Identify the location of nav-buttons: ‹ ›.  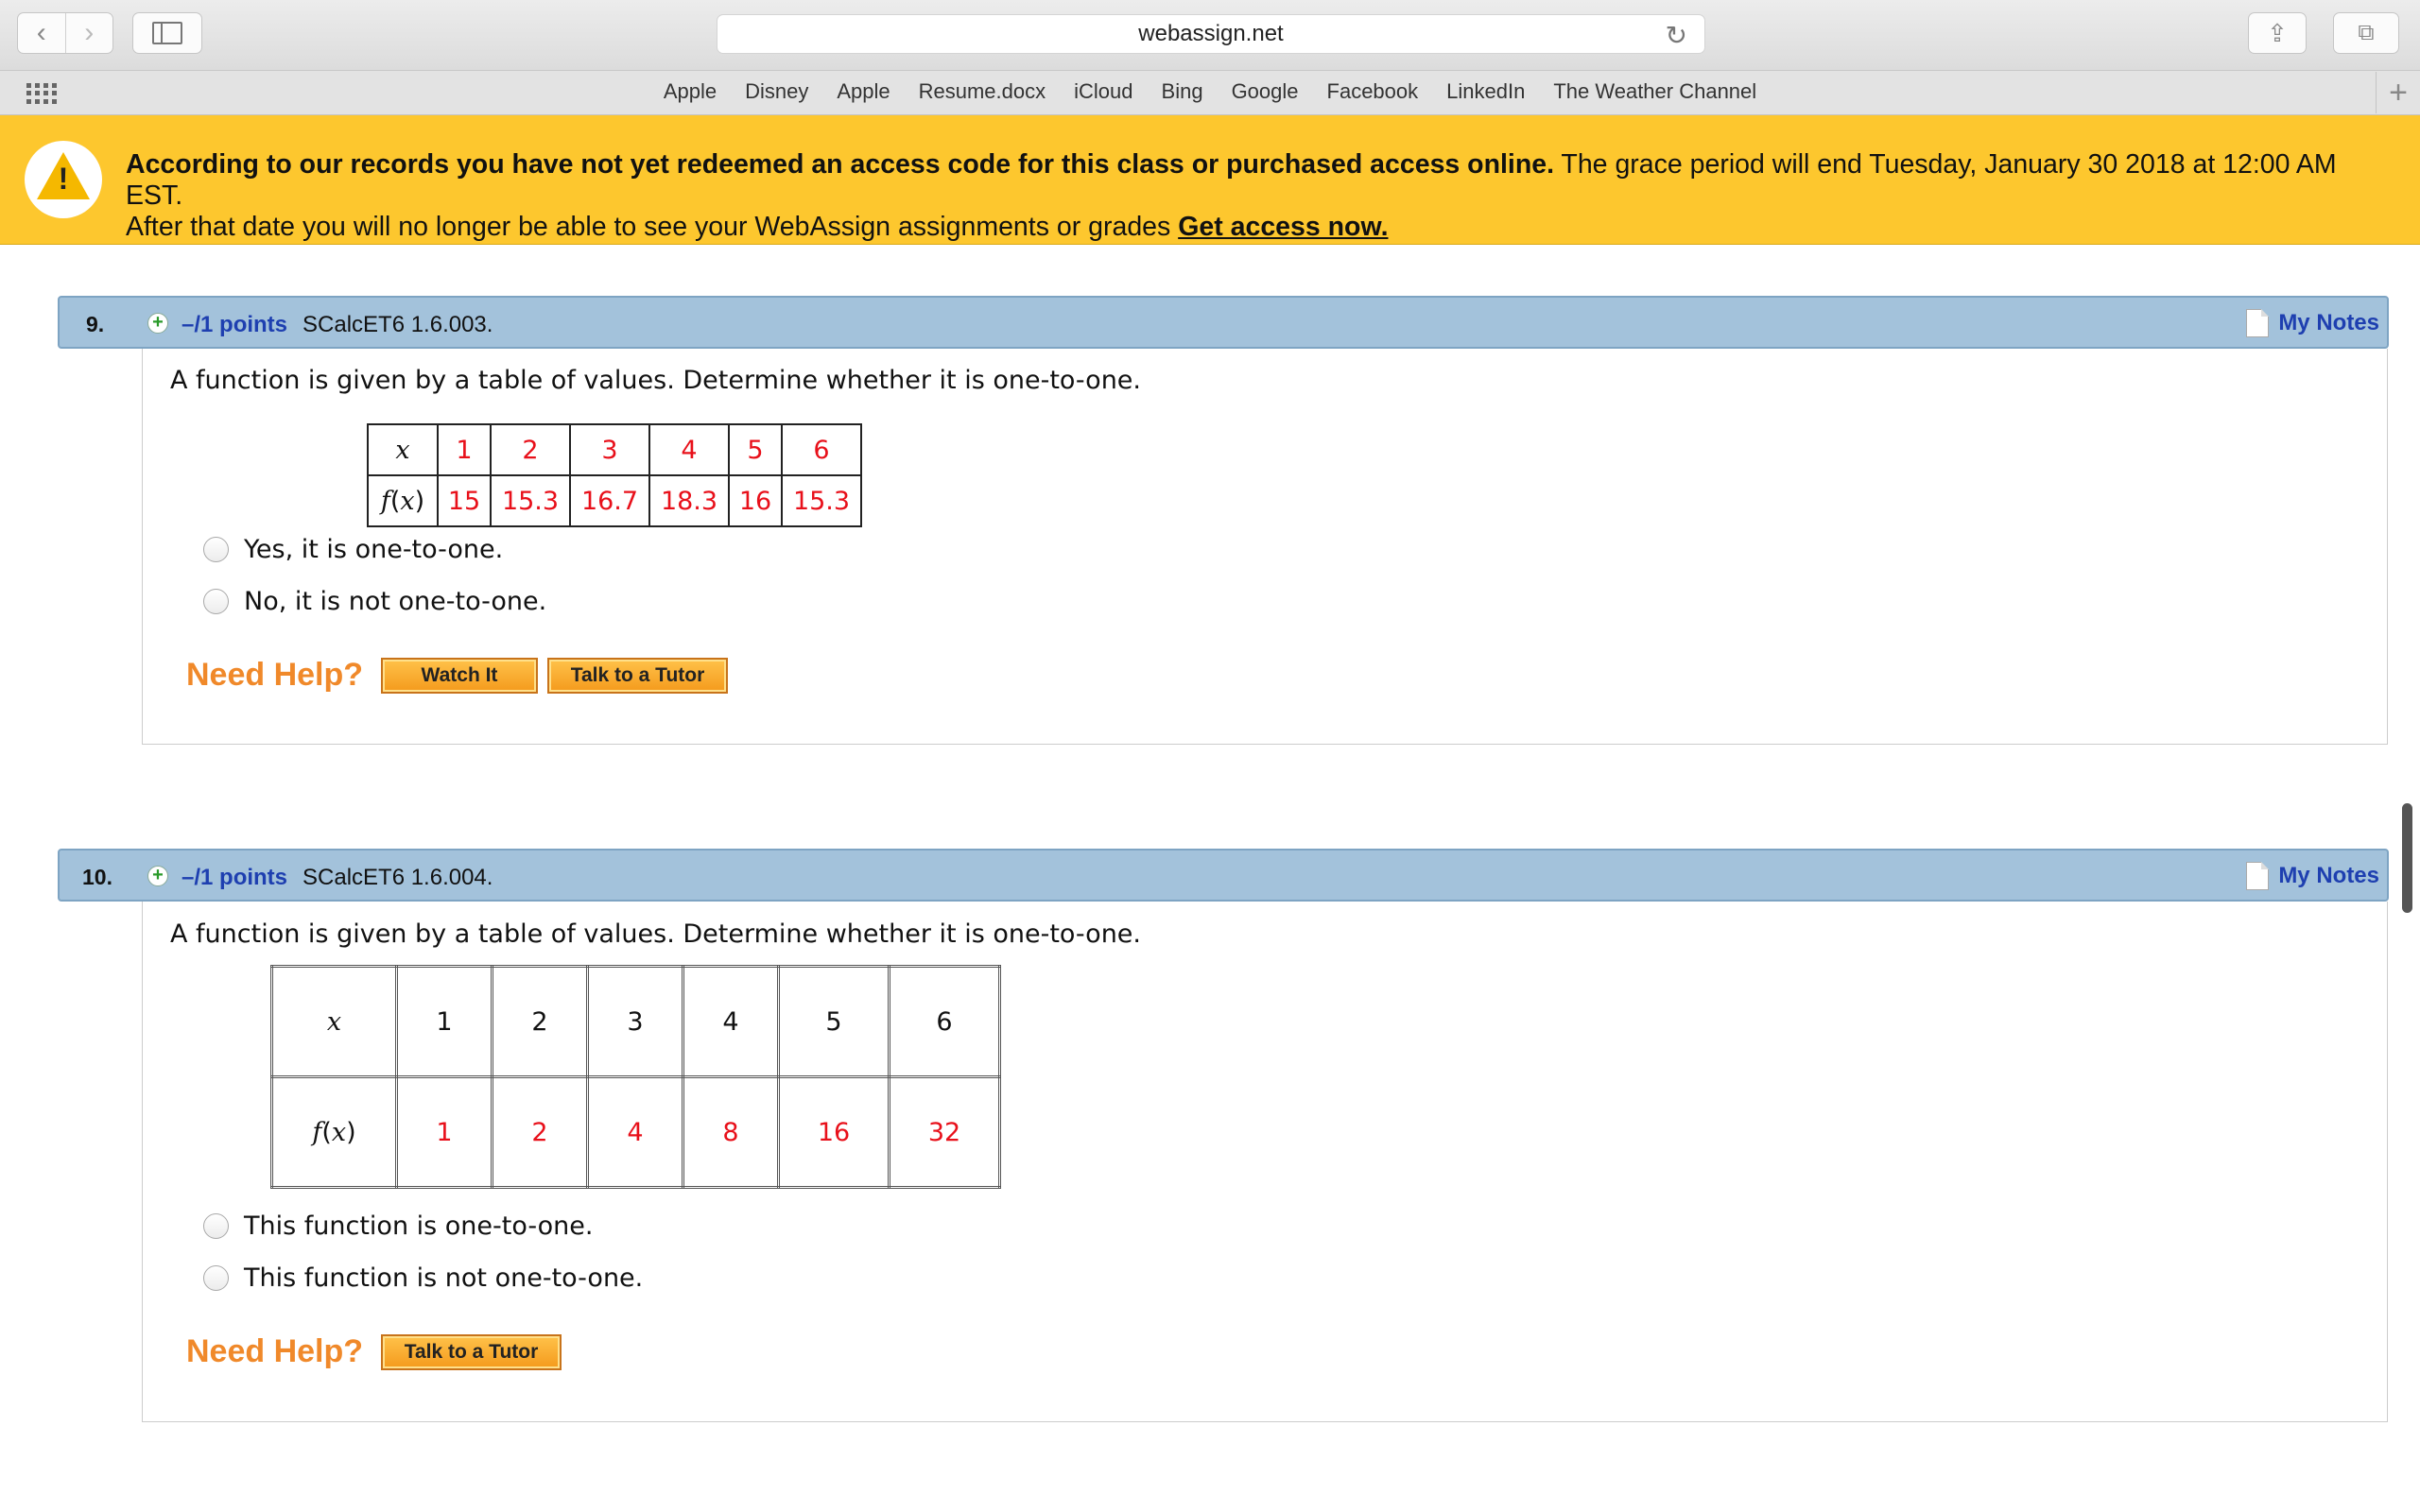
(65, 33).